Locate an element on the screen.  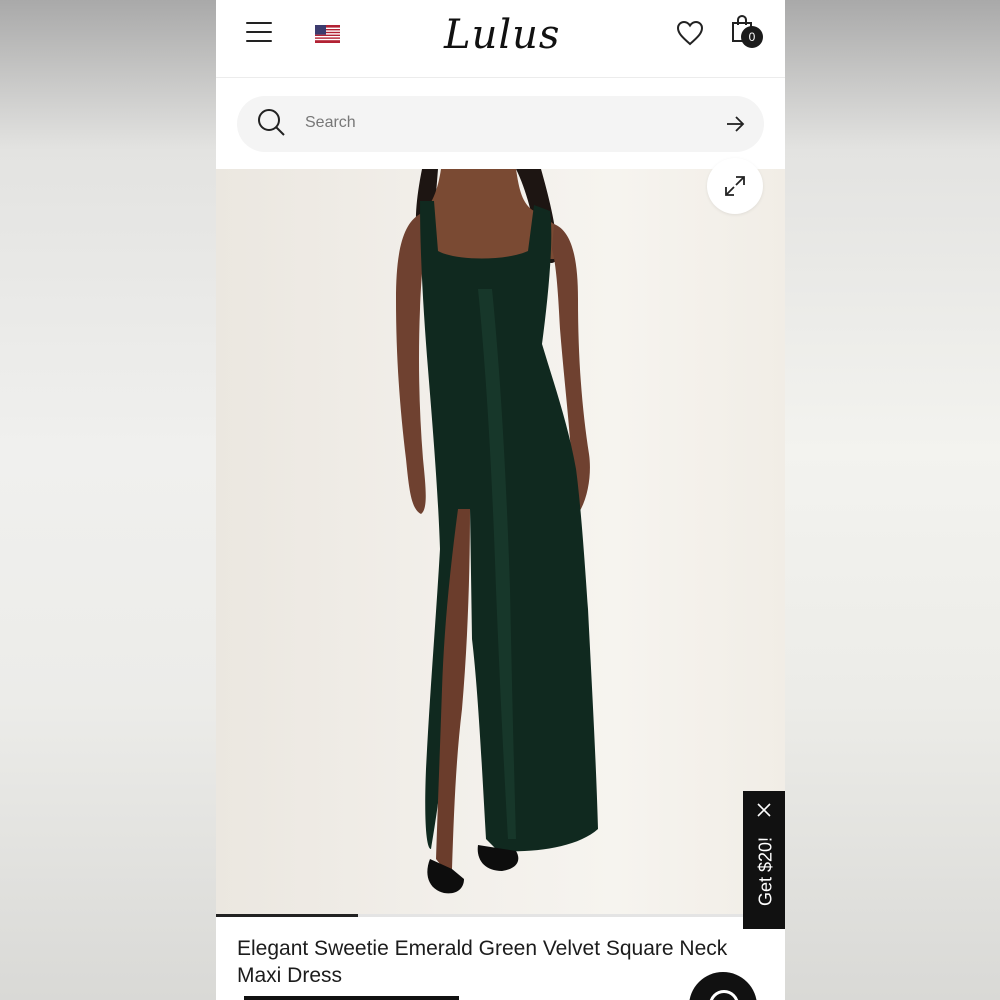
us-flag-icon is located at coordinates (327, 34).